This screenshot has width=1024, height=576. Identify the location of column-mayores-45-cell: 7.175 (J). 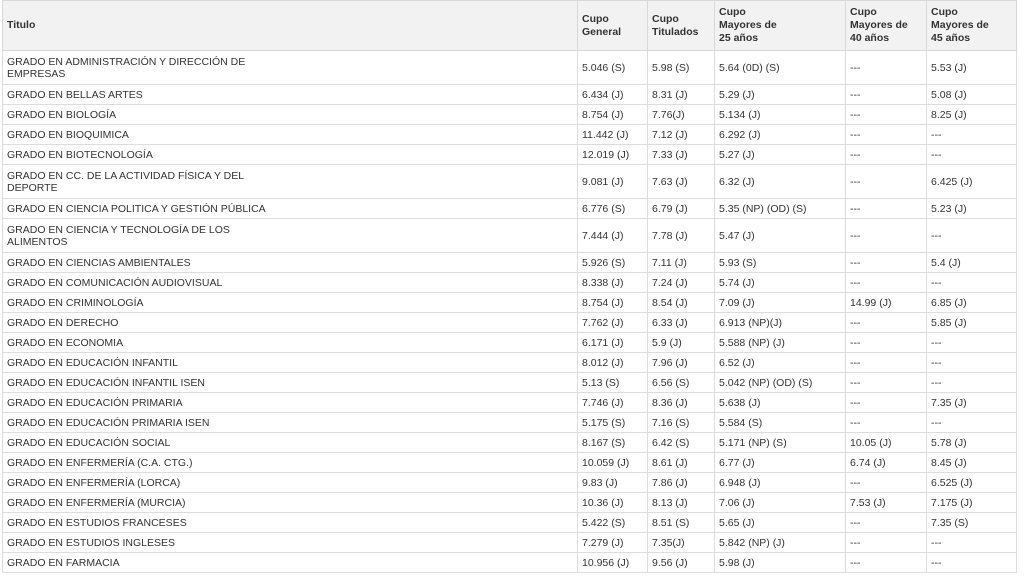
(971, 502).